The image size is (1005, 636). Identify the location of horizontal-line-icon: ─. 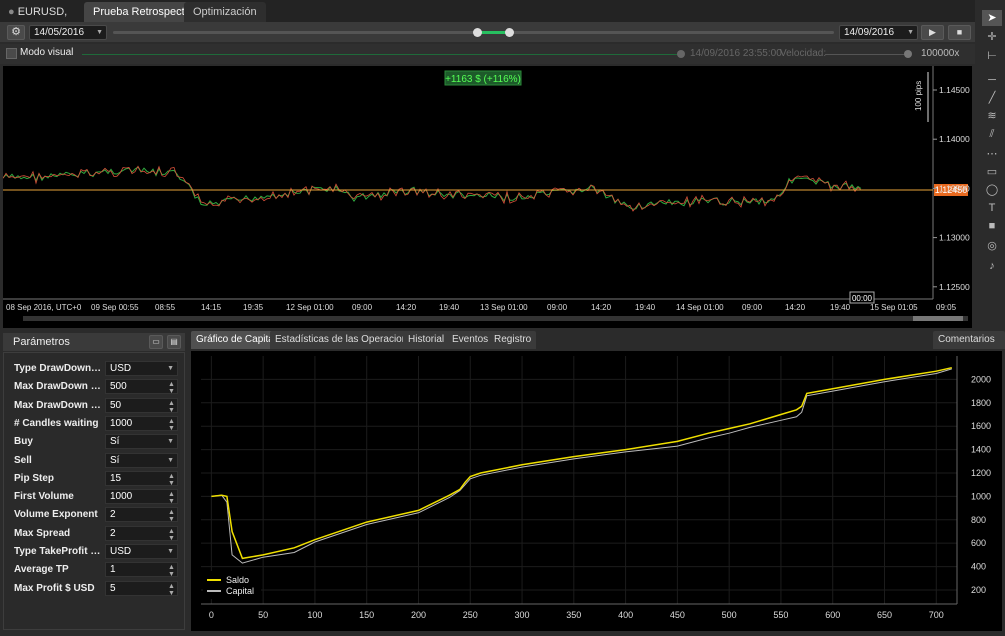
(992, 80).